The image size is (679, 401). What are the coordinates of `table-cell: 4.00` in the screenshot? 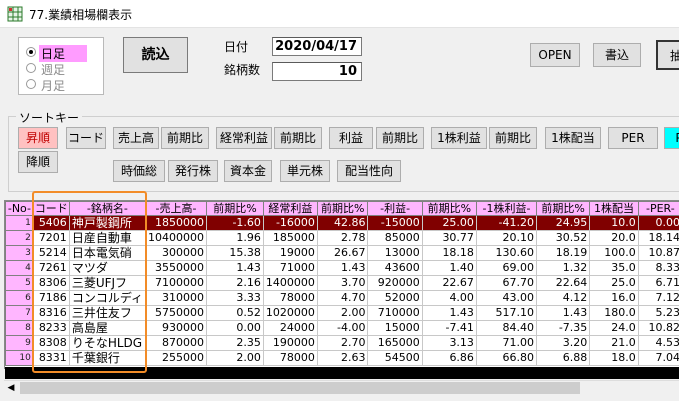 It's located at (449, 298).